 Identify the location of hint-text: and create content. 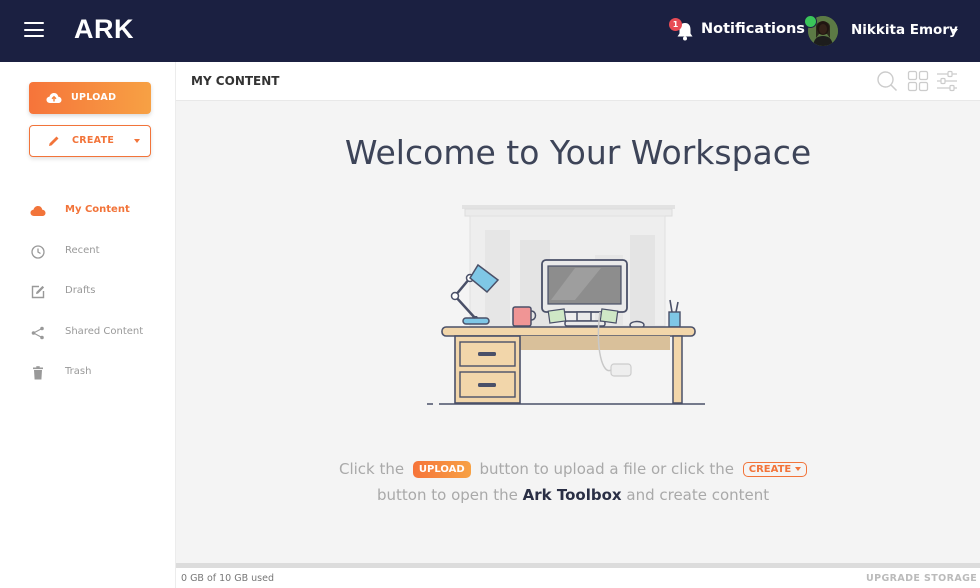
(698, 495).